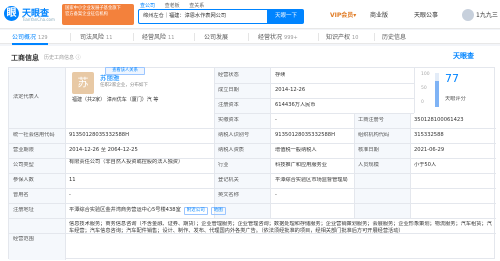 The height and width of the screenshot is (261, 500). Describe the element at coordinates (231, 150) in the screenshot. I see `taxpayer-label: 纳税人资质` at that location.